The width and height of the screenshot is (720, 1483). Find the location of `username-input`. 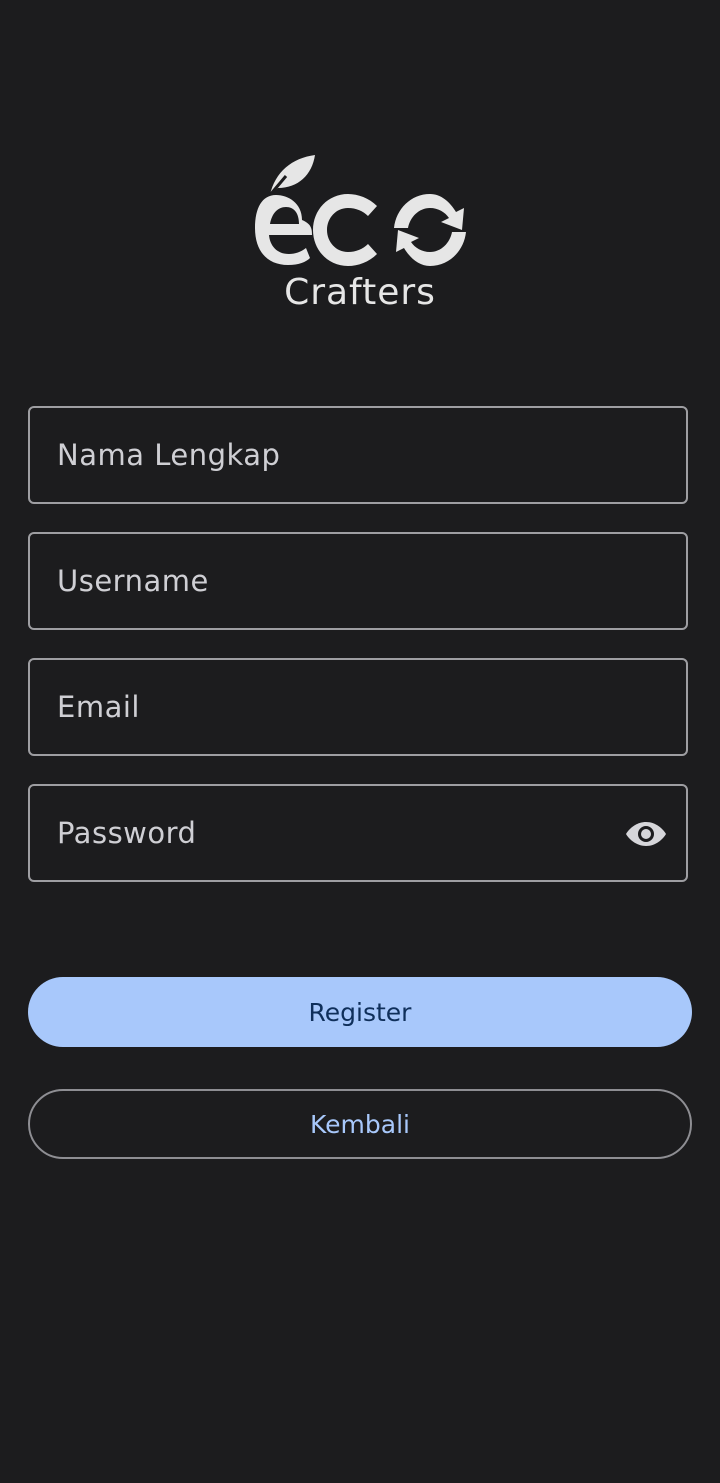

username-input is located at coordinates (358, 581).